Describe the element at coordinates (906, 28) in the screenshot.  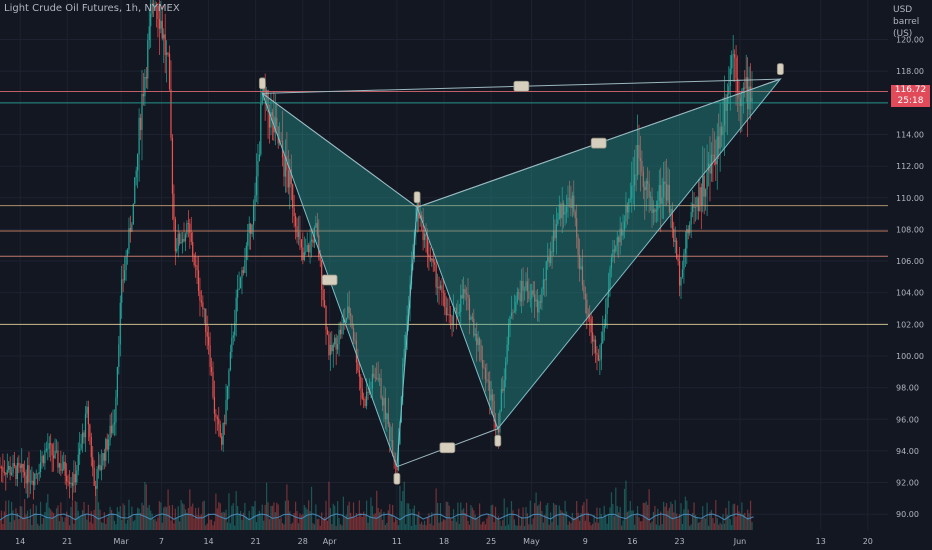
I see `unit-label: barrel (US)` at that location.